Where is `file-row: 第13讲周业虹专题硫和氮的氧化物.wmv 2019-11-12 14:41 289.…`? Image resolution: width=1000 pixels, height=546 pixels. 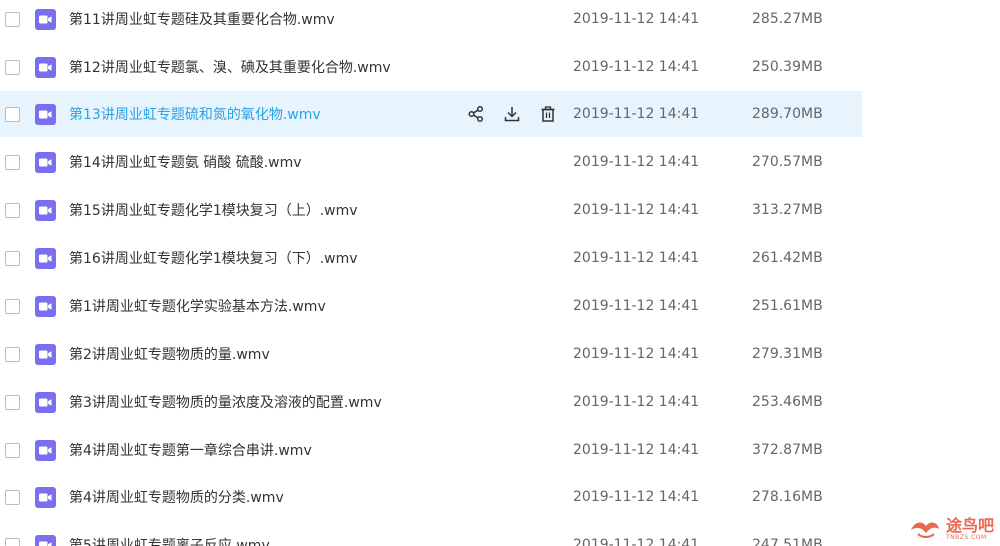
file-row: 第13讲周业虹专题硫和氮的氧化物.wmv 2019-11-12 14:41 289.… is located at coordinates (431, 114).